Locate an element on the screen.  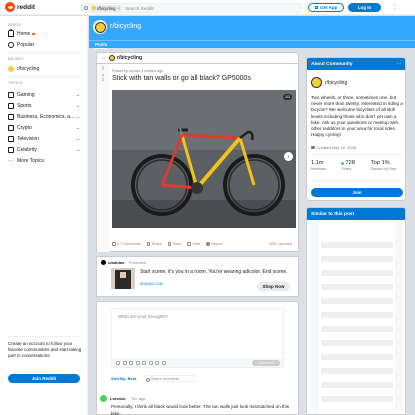
ad-image is located at coordinates (123, 278).